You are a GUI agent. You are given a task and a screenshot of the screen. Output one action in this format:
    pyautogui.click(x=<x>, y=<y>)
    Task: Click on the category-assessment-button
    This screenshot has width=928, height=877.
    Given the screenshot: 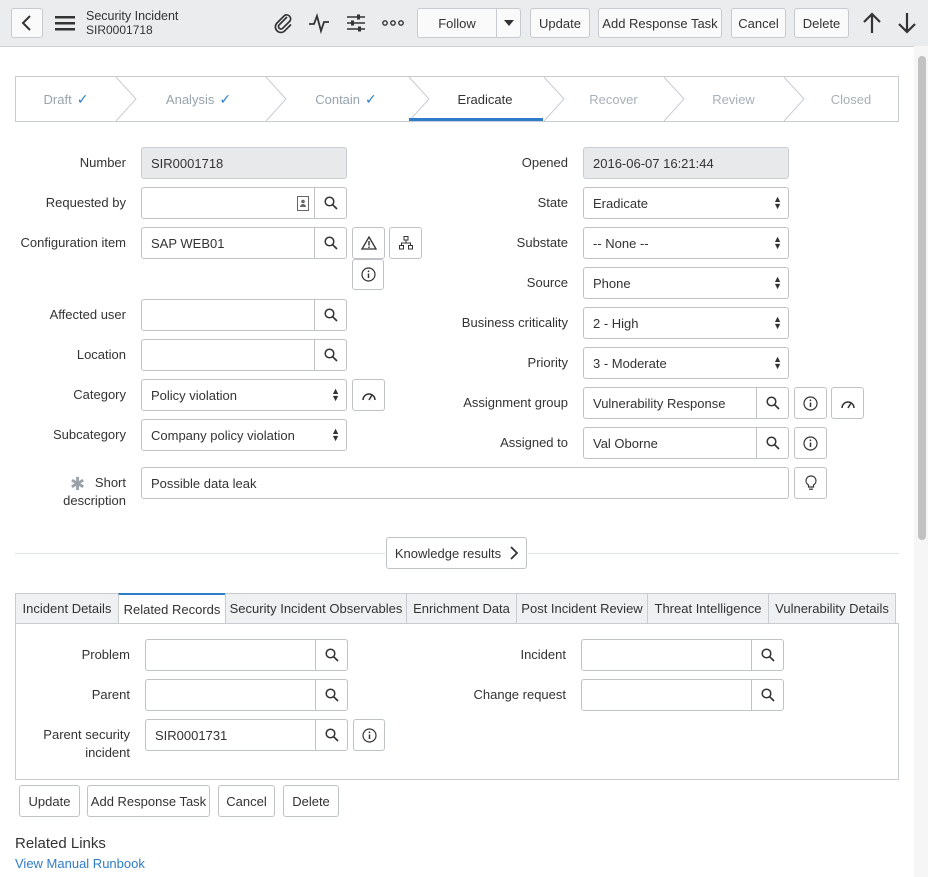 What is the action you would take?
    pyautogui.click(x=368, y=395)
    